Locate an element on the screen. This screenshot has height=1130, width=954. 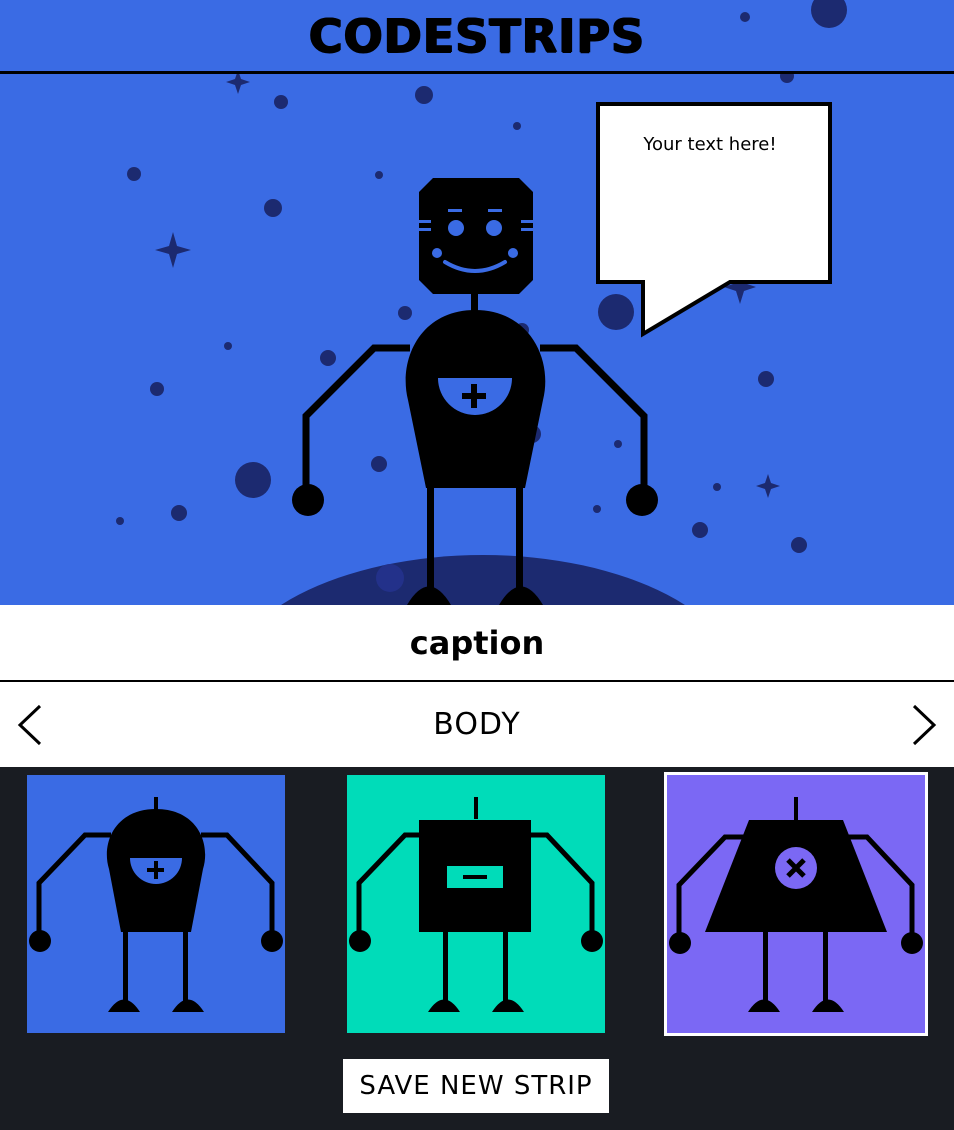
picker-label: BODY is located at coordinates (477, 724).